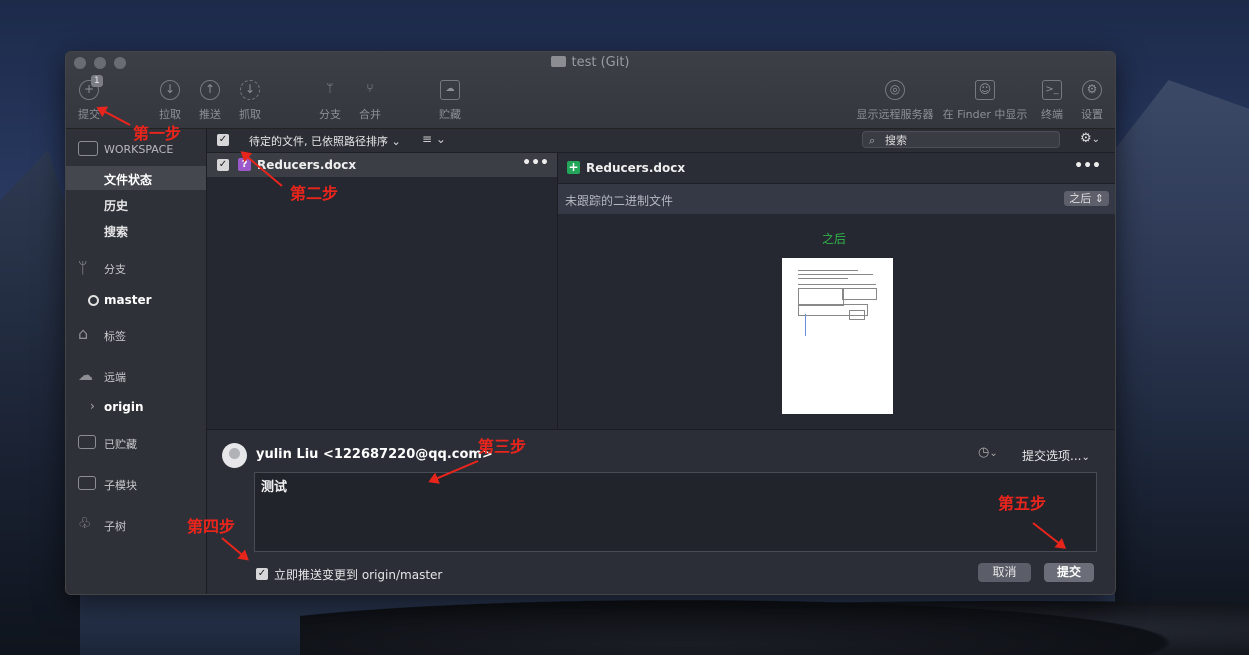 The height and width of the screenshot is (655, 1249). I want to click on sidebar-section-submodules: 子模块, so click(136, 484).